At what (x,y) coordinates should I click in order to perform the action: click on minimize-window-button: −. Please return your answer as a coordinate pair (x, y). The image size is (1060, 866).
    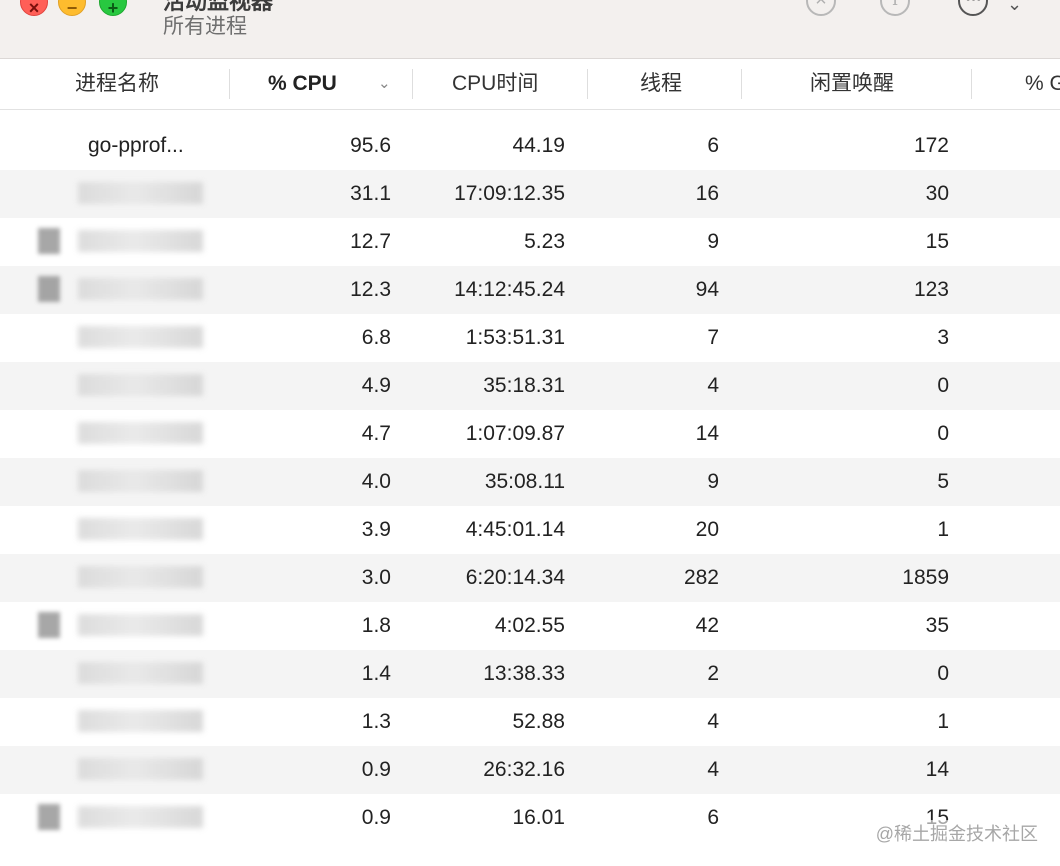
    Looking at the image, I should click on (72, 9).